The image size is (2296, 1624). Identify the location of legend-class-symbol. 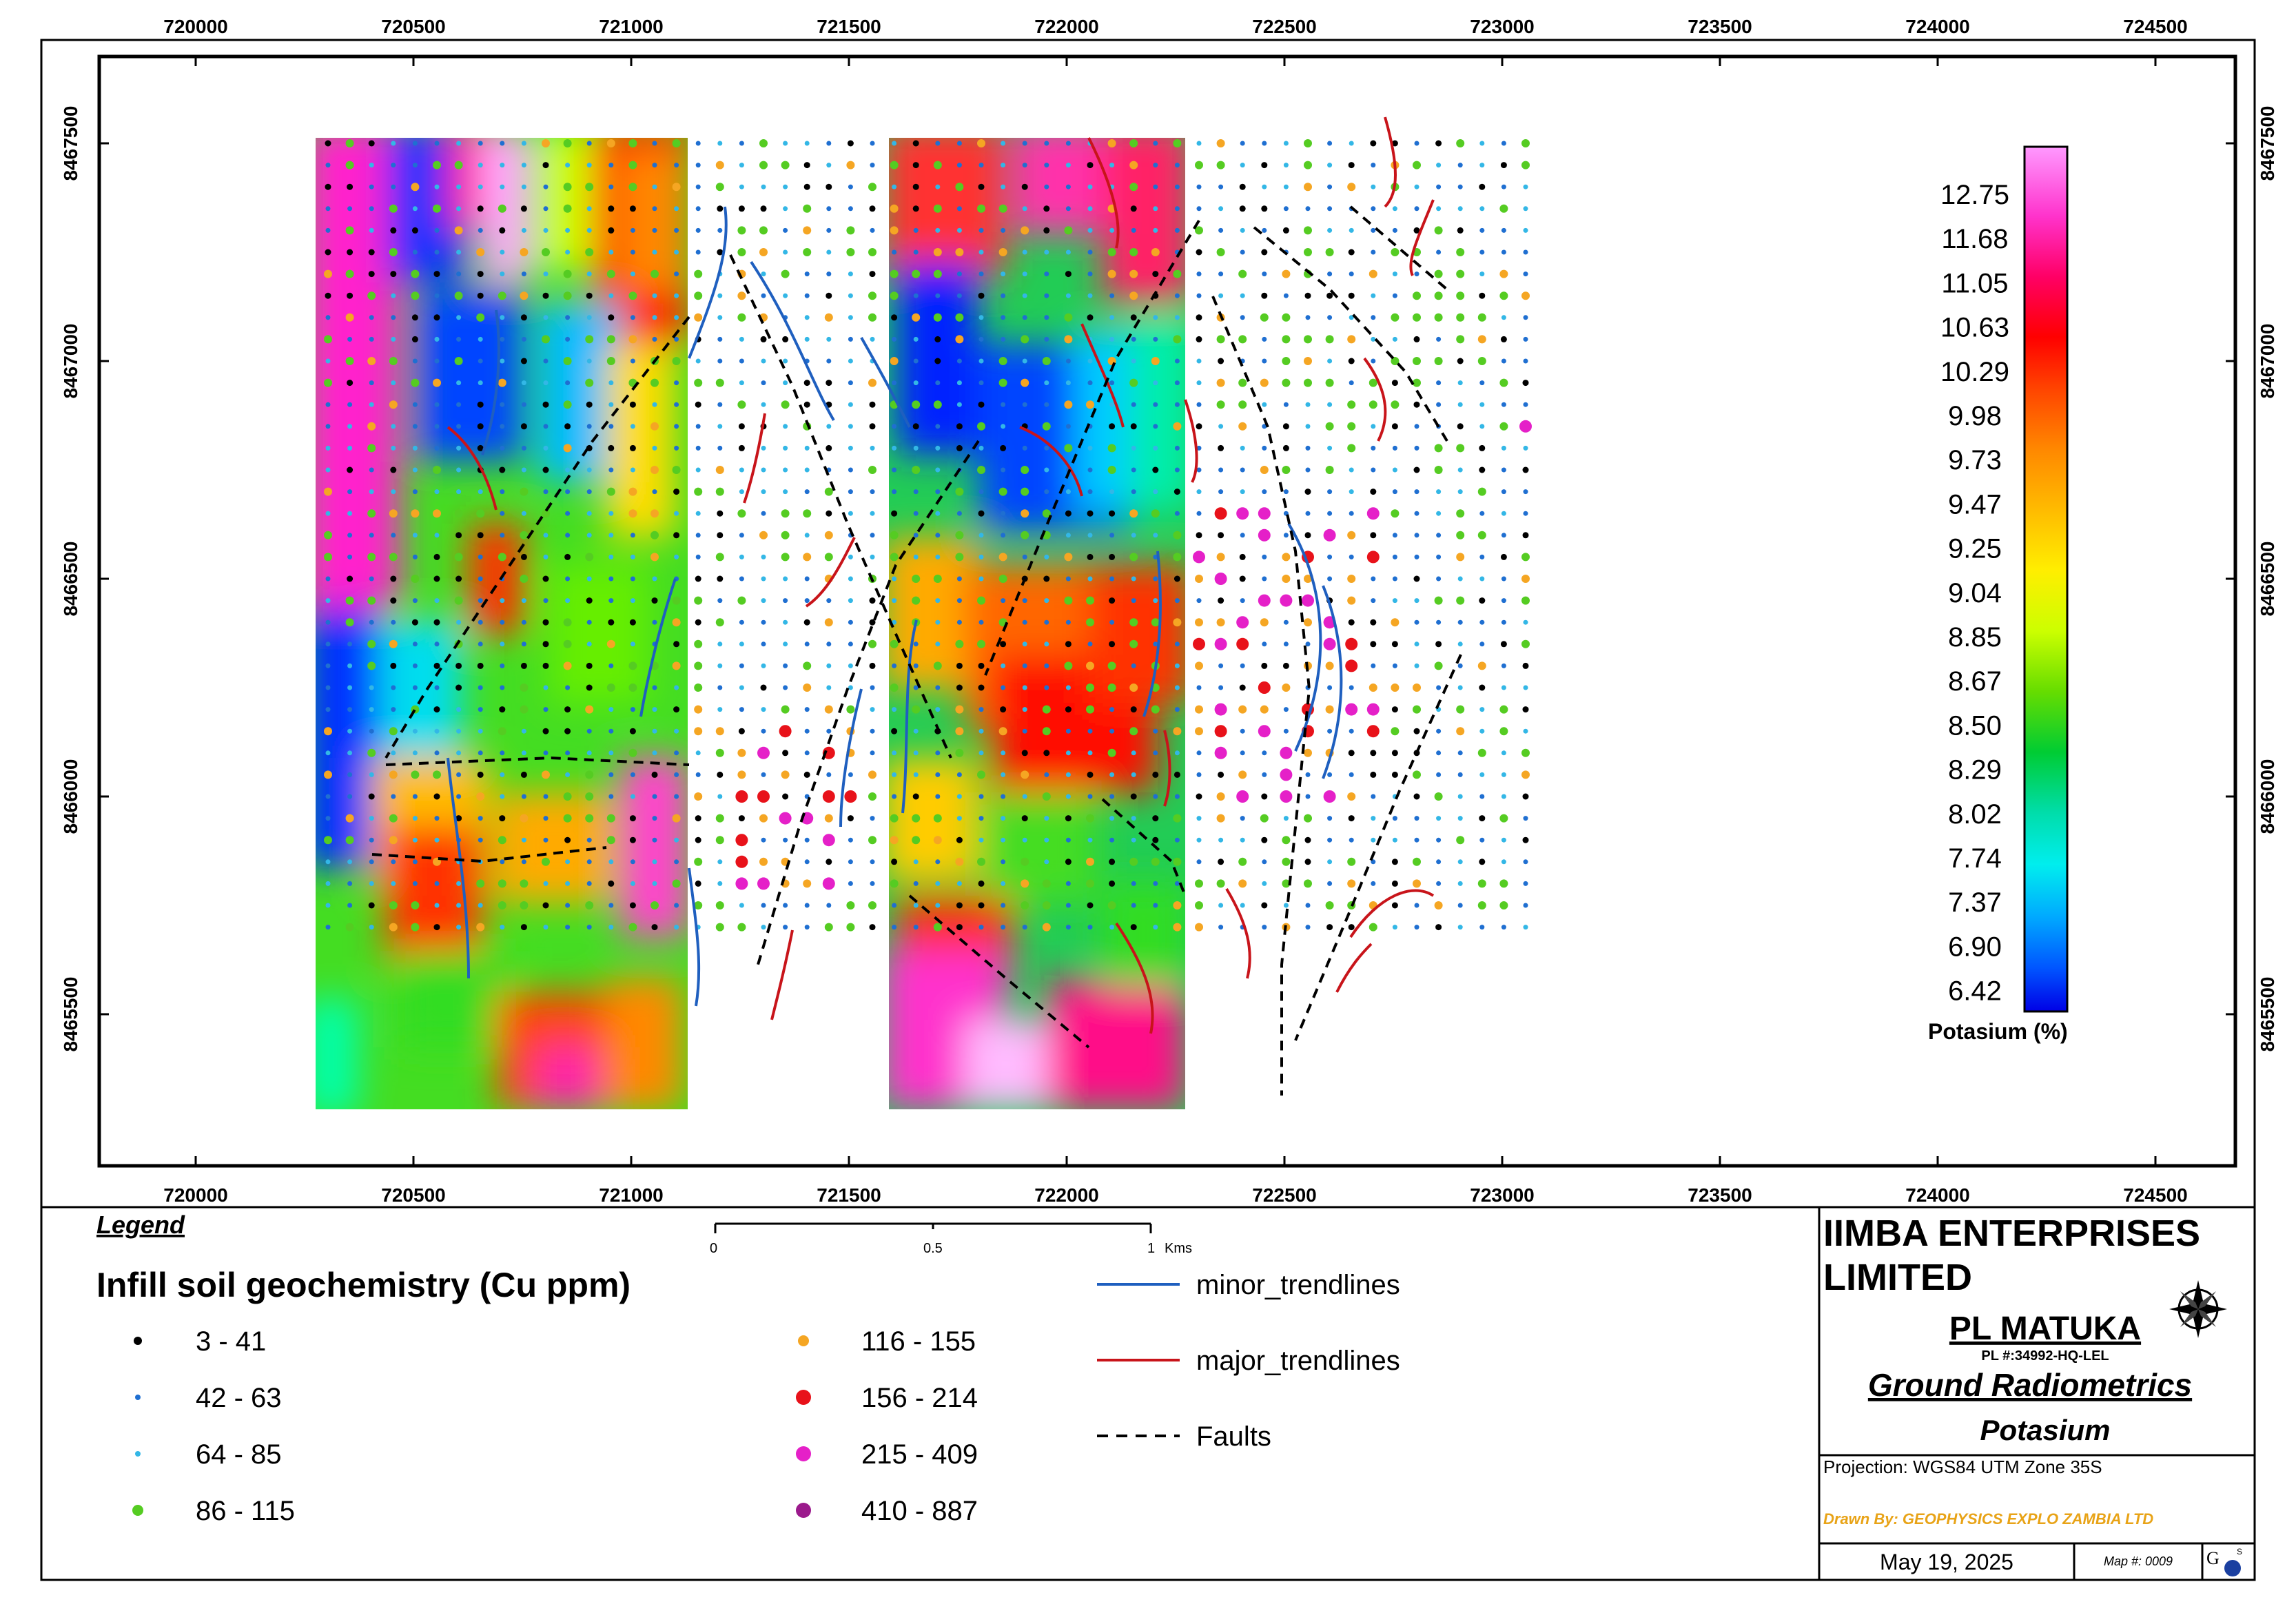
(803, 1453).